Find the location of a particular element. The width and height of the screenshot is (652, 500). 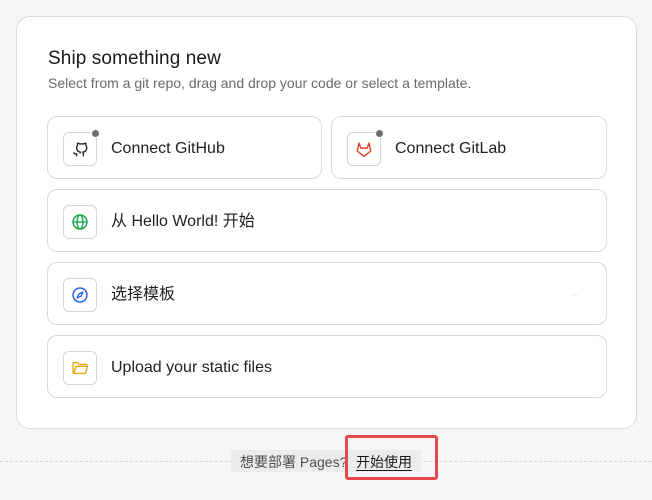

select-template-button: 选择模板 → is located at coordinates (327, 293).